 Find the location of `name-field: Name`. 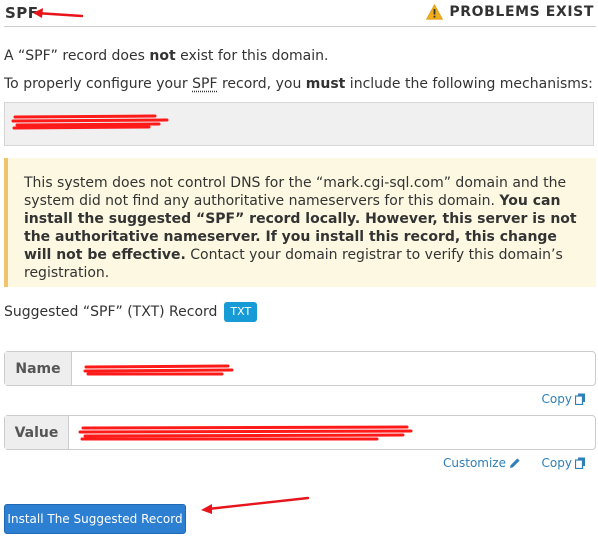

name-field: Name is located at coordinates (300, 368).